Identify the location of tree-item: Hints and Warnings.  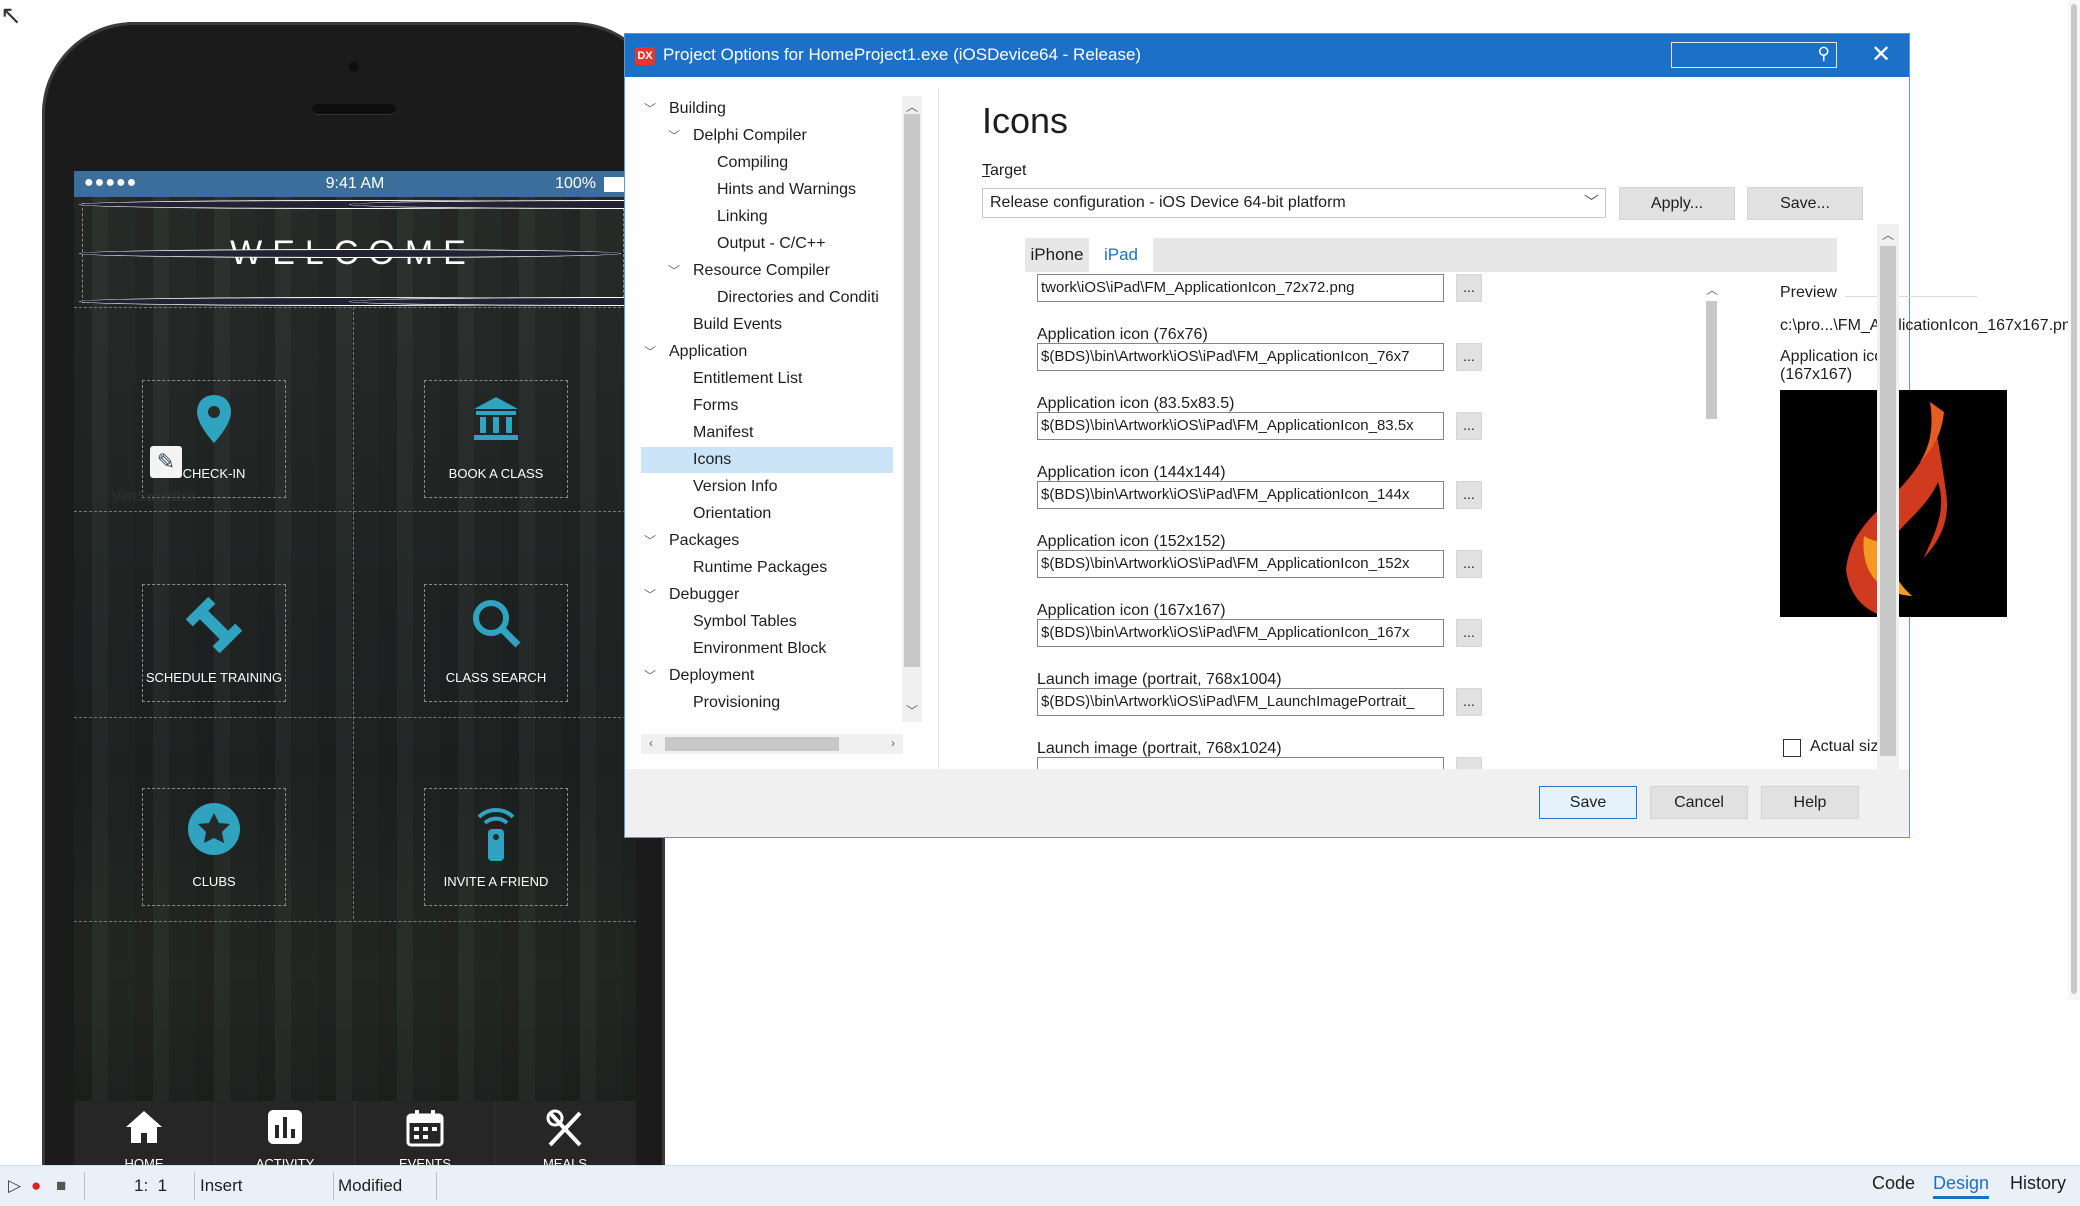
(767, 190).